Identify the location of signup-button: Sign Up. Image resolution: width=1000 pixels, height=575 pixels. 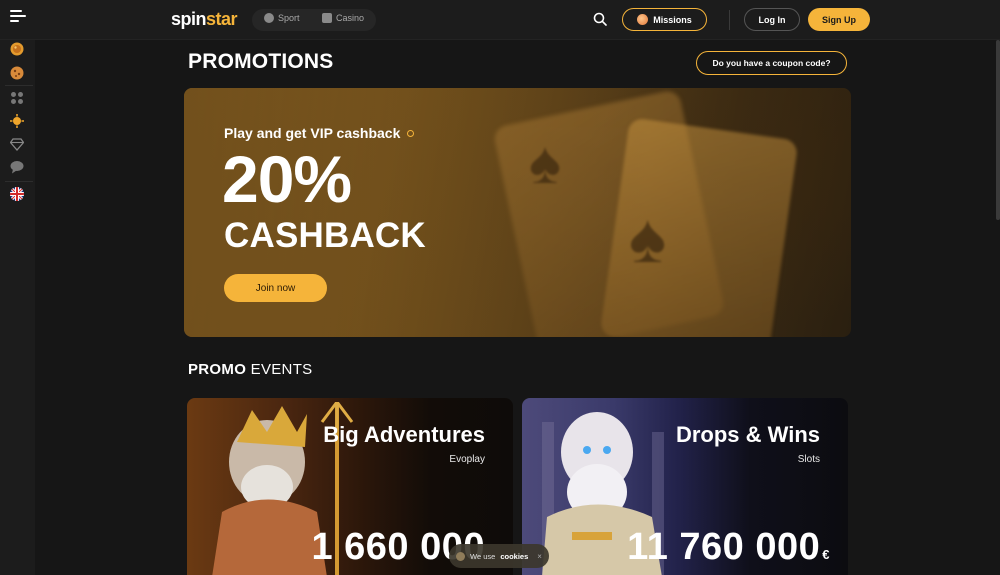
(839, 19).